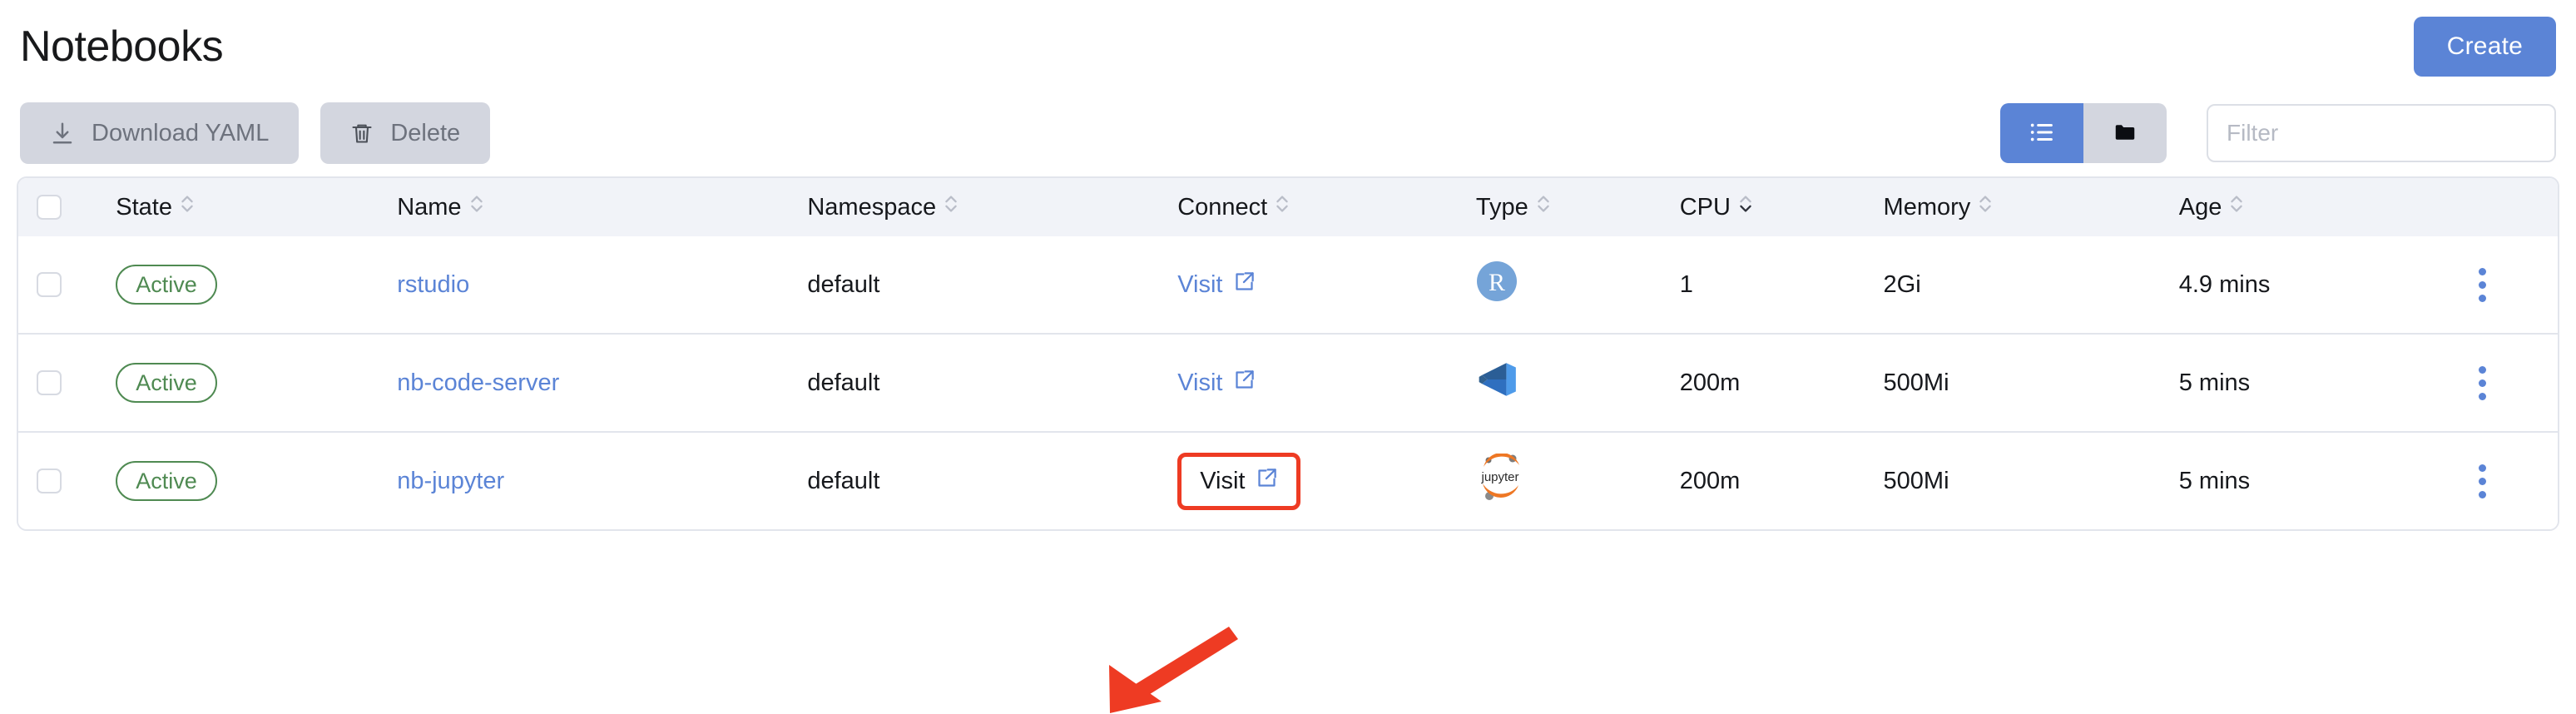 This screenshot has width=2576, height=714. I want to click on notebook-name-link: nb-jupyter, so click(450, 481).